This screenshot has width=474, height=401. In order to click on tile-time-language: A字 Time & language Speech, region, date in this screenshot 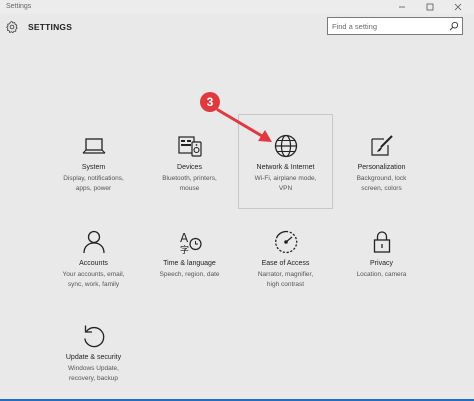, I will do `click(189, 258)`.